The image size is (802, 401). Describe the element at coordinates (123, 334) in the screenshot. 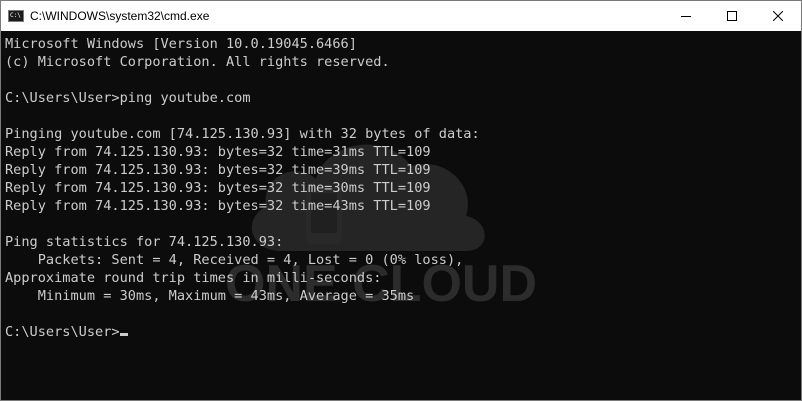

I see `text-cursor` at that location.